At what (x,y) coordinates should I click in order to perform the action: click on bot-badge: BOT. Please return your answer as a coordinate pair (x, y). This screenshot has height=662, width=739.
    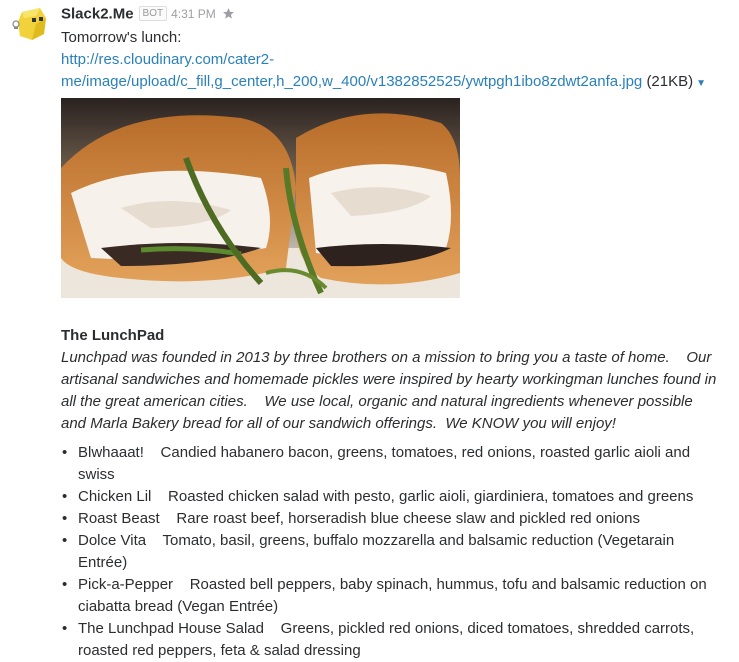
    Looking at the image, I should click on (153, 14).